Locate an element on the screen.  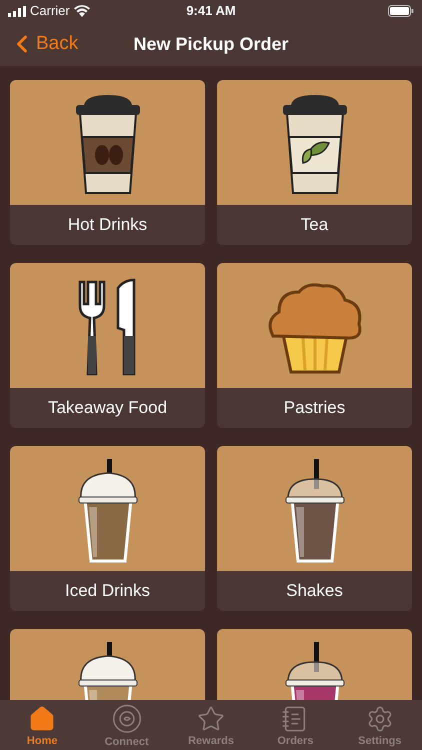
category-label: Tea is located at coordinates (314, 225).